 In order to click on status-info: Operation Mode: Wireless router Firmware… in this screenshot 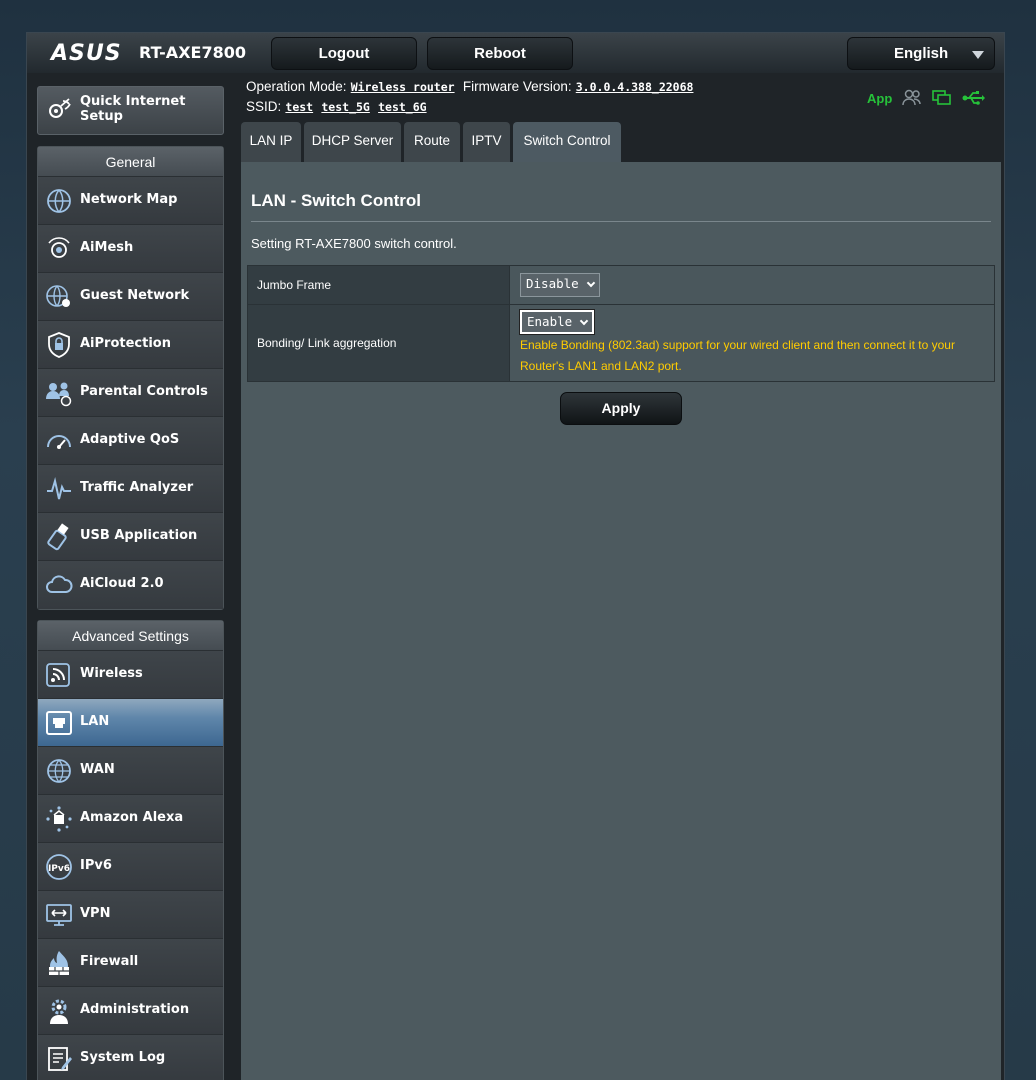, I will do `click(469, 97)`.